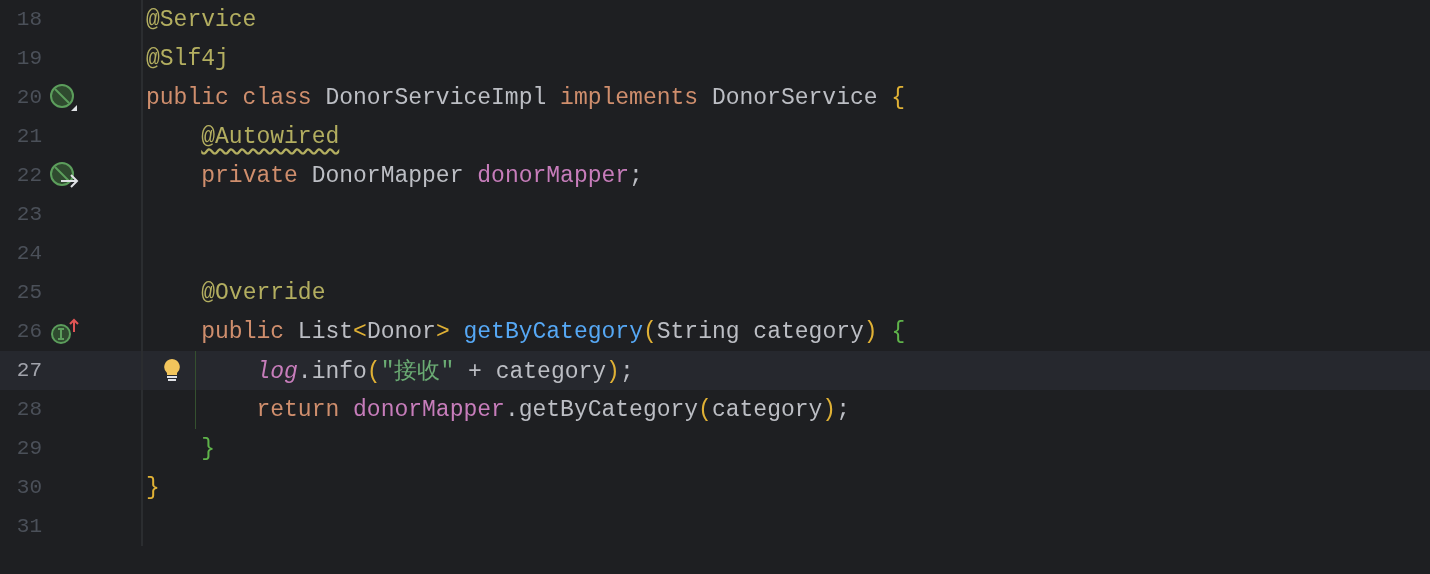 This screenshot has height=574, width=1430. I want to click on code-line: @Slf4j, so click(187, 58).